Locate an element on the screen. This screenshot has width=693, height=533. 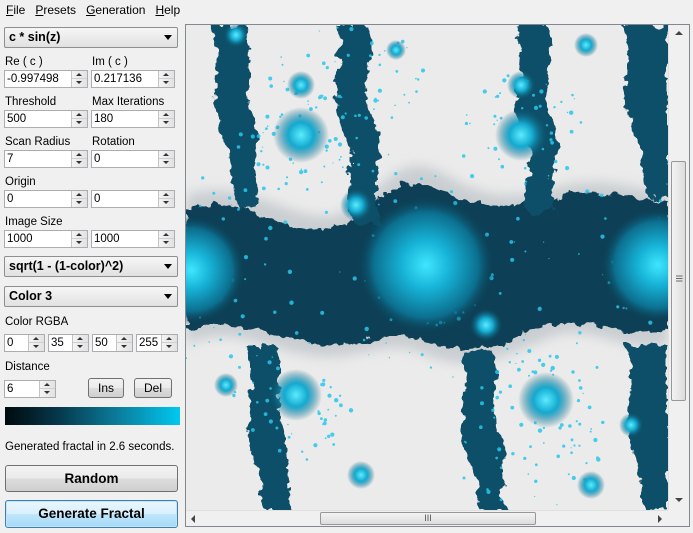
origin-y-spinner: 0 is located at coordinates (133, 199).